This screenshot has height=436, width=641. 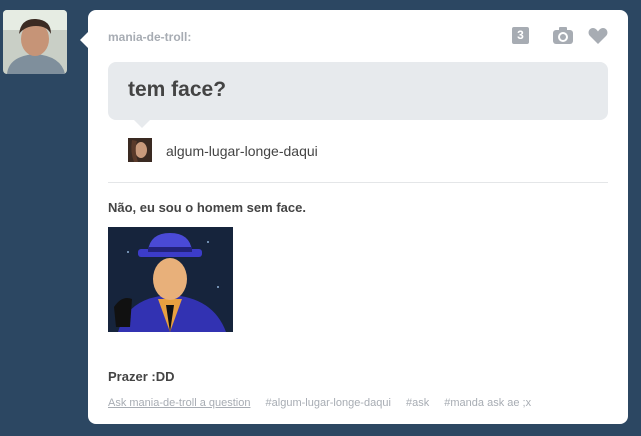 What do you see at coordinates (242, 151) in the screenshot?
I see `asker-name: algum-lugar-longe-daqui` at bounding box center [242, 151].